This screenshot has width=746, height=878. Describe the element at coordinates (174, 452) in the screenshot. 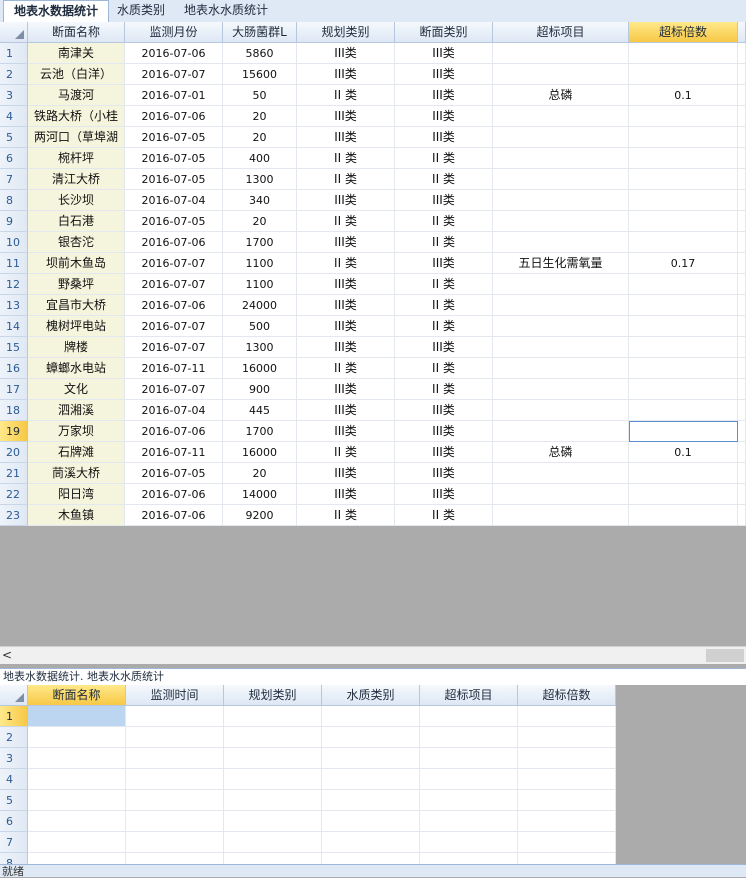

I see `table-cell: 2016-07-11` at that location.